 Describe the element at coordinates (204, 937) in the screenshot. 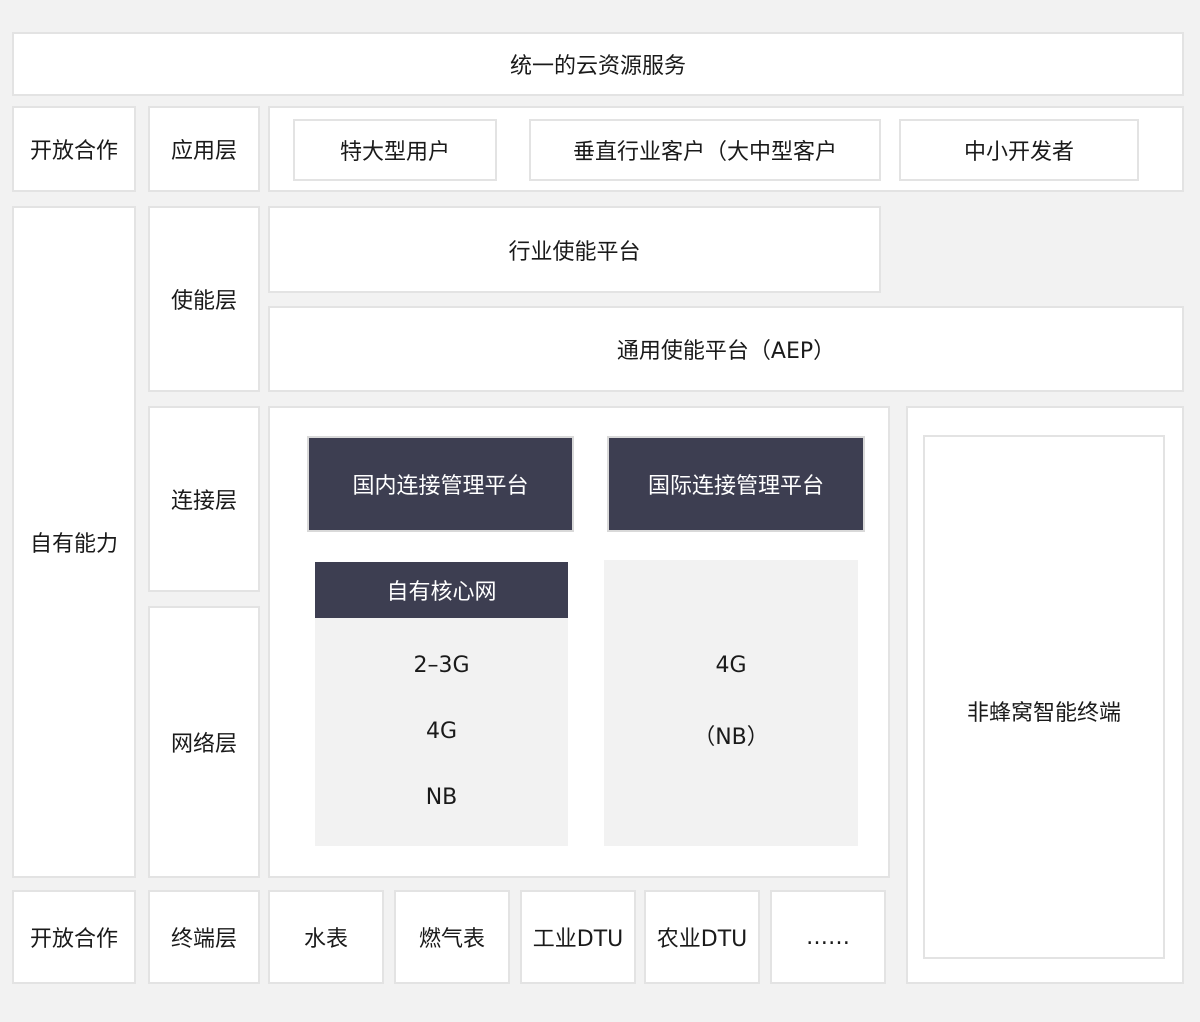

I see `layer-terminal: 终端层` at that location.